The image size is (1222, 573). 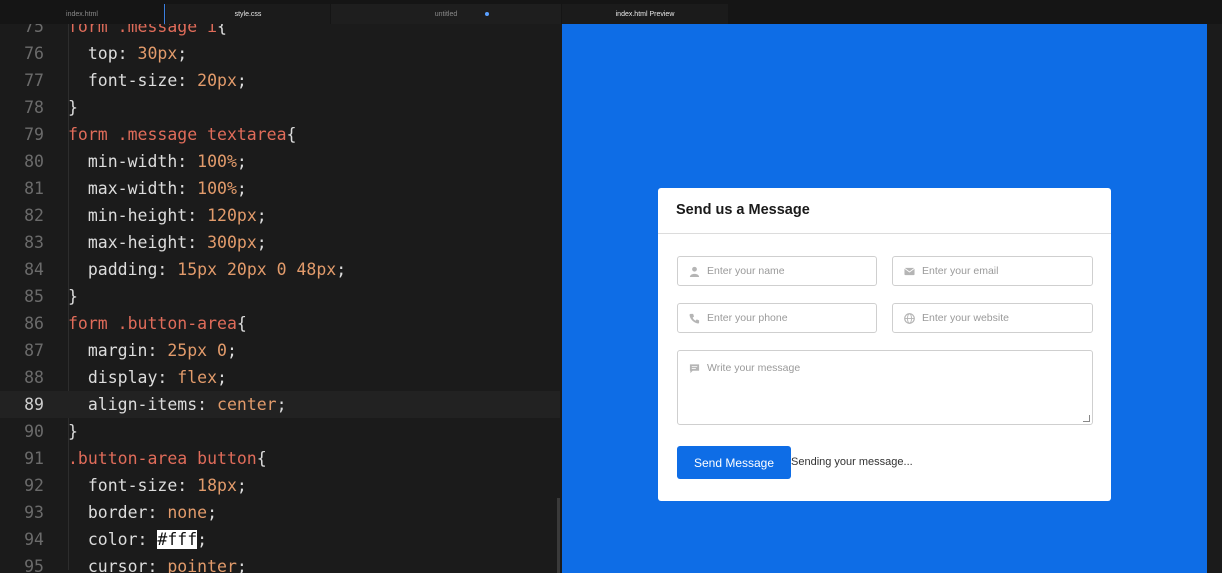 What do you see at coordinates (34, 242) in the screenshot?
I see `line-number: 83` at bounding box center [34, 242].